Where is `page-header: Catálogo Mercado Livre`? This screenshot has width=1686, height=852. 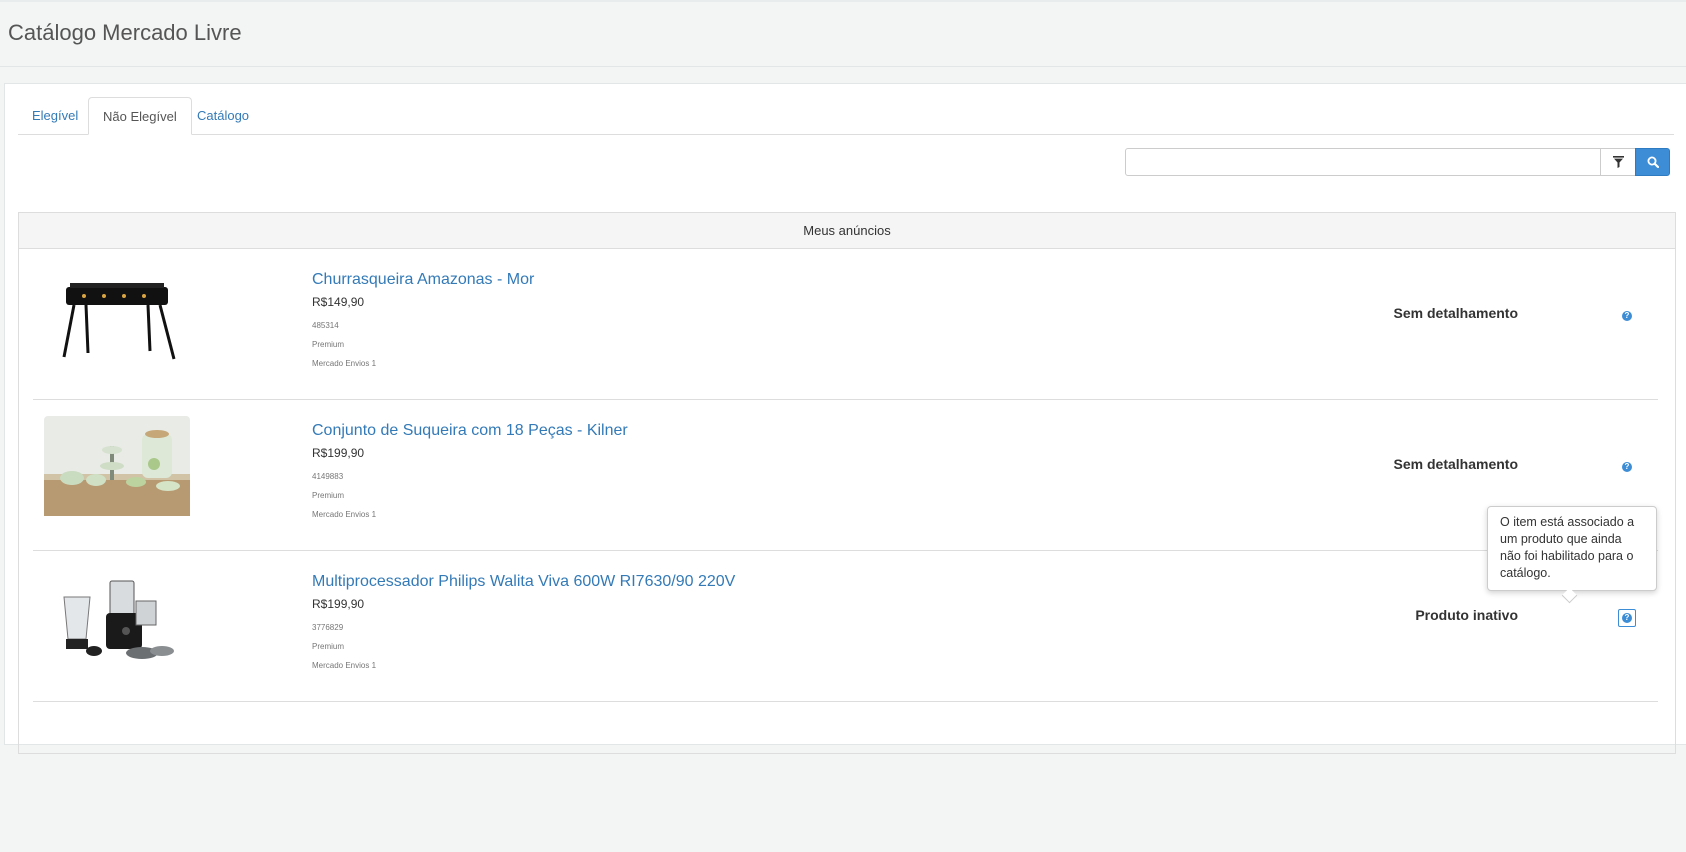 page-header: Catálogo Mercado Livre is located at coordinates (843, 33).